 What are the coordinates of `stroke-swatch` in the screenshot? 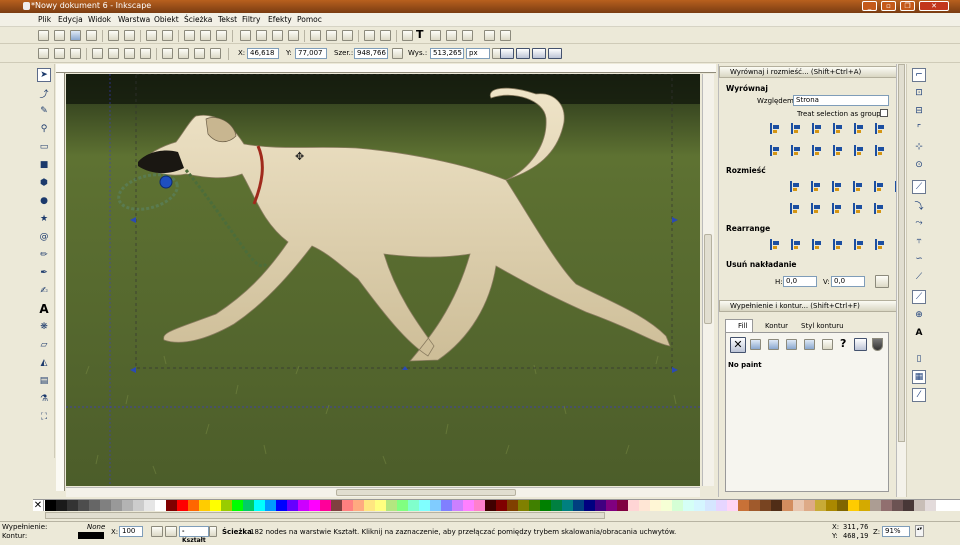 It's located at (91, 535).